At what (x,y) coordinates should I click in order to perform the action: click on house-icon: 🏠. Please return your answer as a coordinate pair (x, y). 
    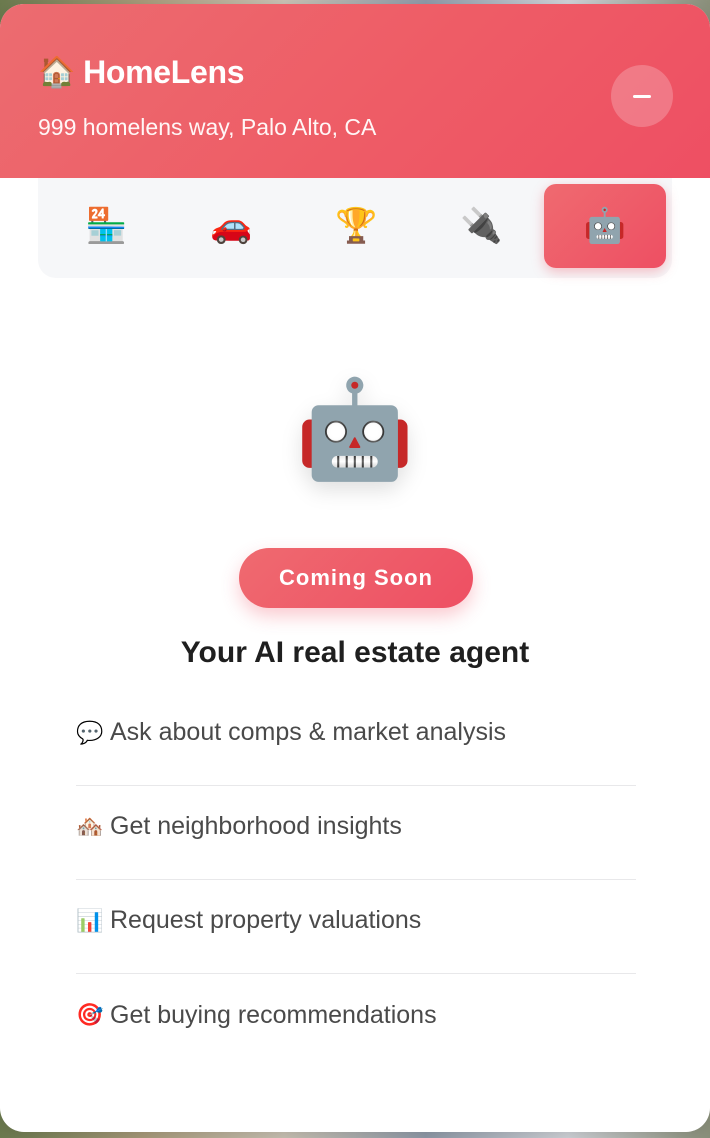
    Looking at the image, I should click on (57, 72).